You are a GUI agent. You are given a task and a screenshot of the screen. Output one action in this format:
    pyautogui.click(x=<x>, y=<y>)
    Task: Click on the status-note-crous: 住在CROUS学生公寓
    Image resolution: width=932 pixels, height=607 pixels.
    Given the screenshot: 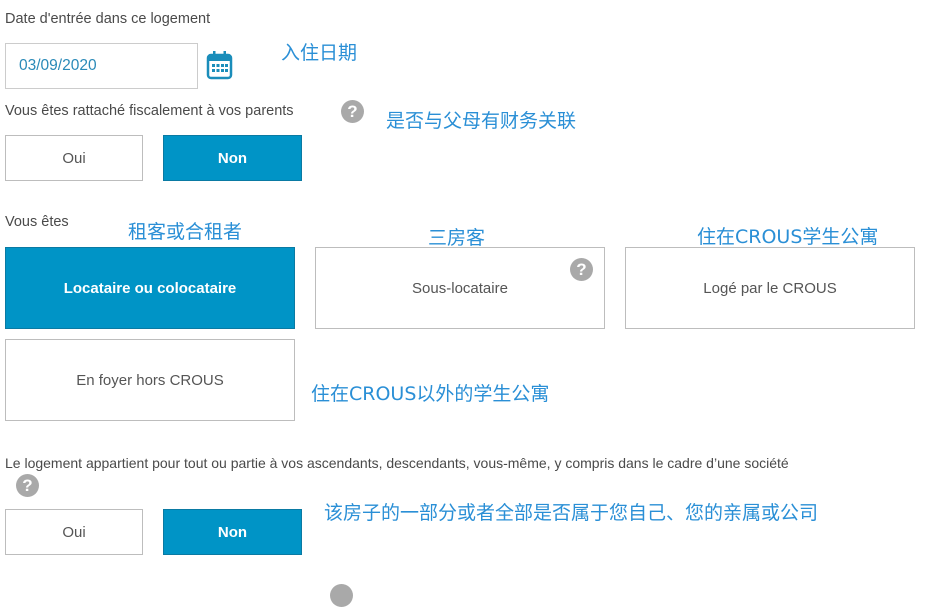 What is the action you would take?
    pyautogui.click(x=788, y=237)
    